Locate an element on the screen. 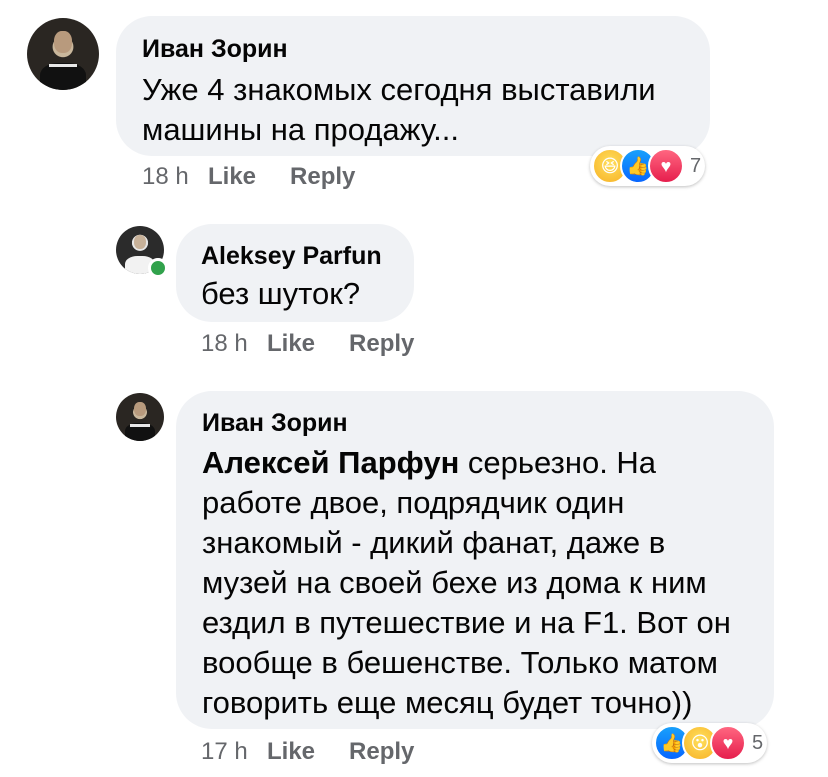 The height and width of the screenshot is (777, 828). reactions-summary: 👍 😮 ♥ 5 is located at coordinates (710, 743).